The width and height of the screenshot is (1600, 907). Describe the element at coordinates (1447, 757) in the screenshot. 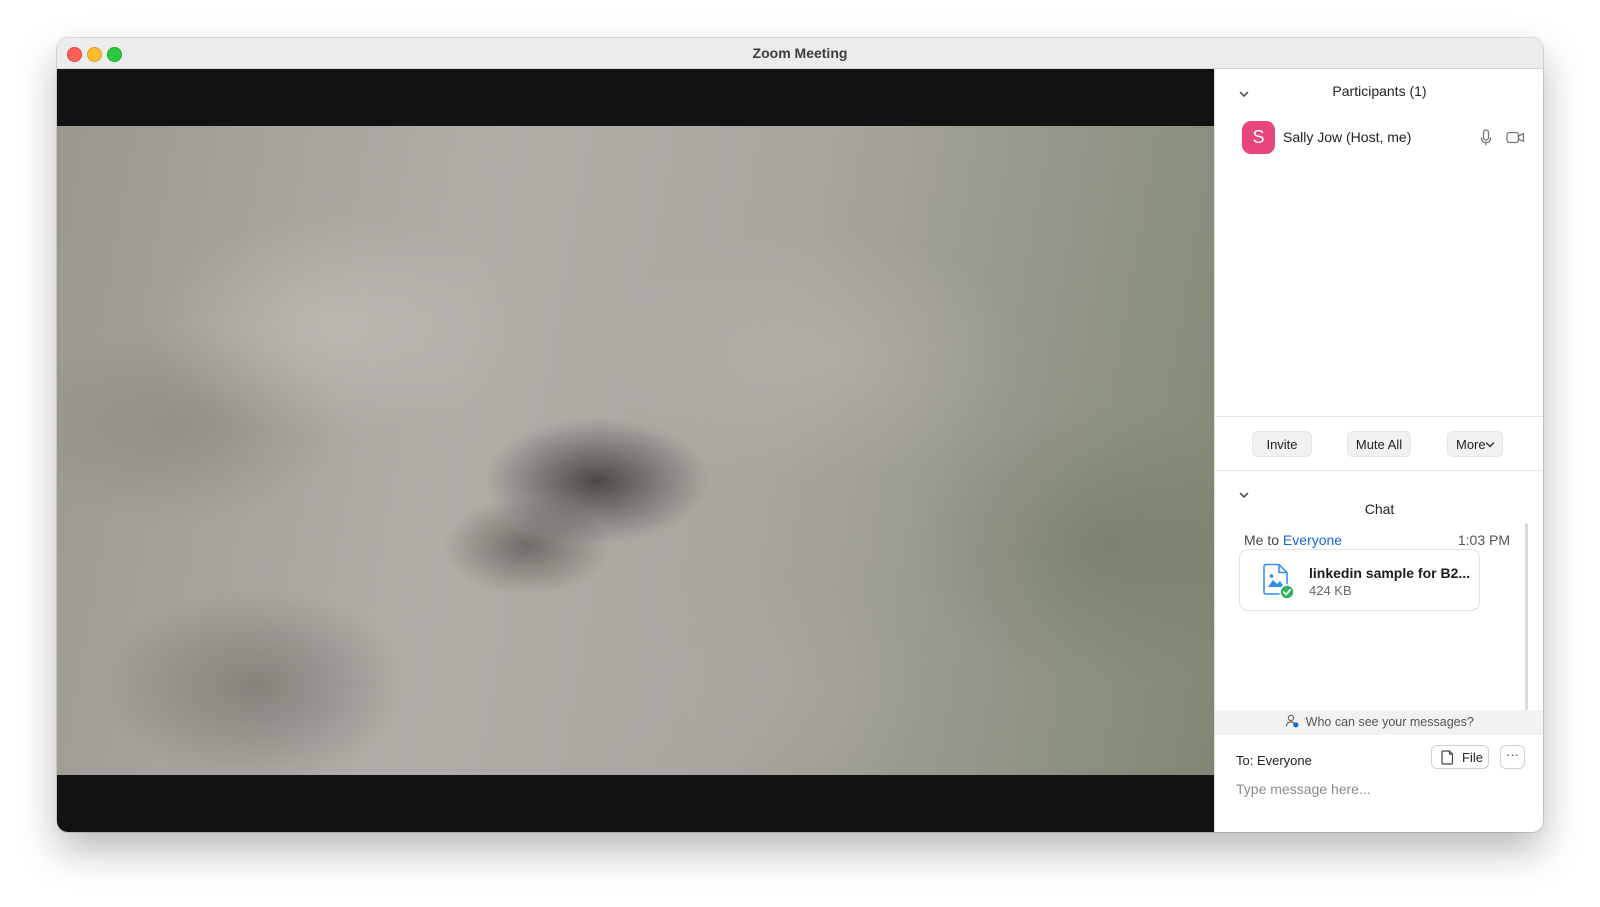

I see `document-icon` at that location.